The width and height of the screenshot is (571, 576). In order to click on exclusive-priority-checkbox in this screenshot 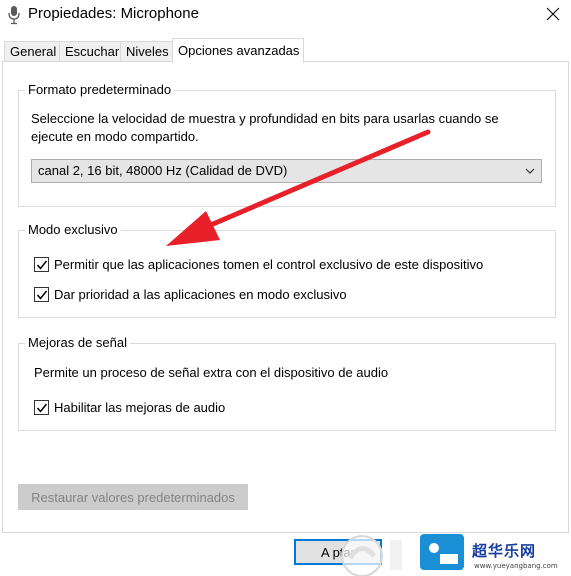, I will do `click(41, 294)`.